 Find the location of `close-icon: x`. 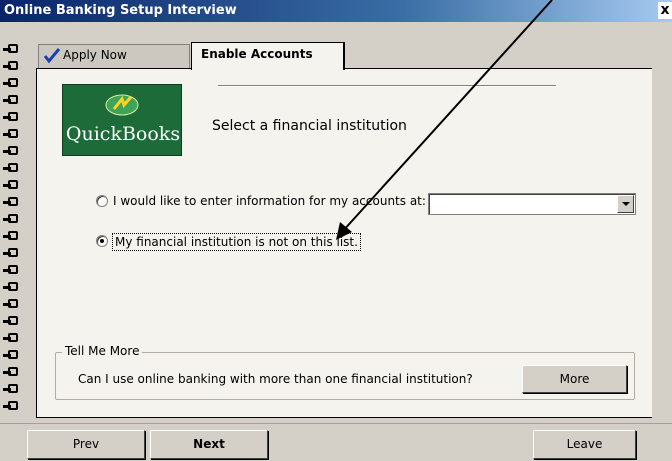

close-icon: x is located at coordinates (665, 10).